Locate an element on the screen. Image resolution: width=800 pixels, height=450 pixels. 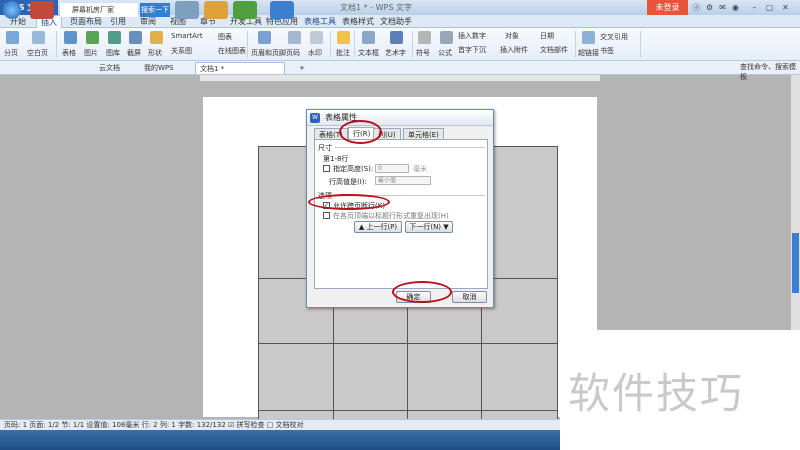
taskbar is located at coordinates (280, 440).